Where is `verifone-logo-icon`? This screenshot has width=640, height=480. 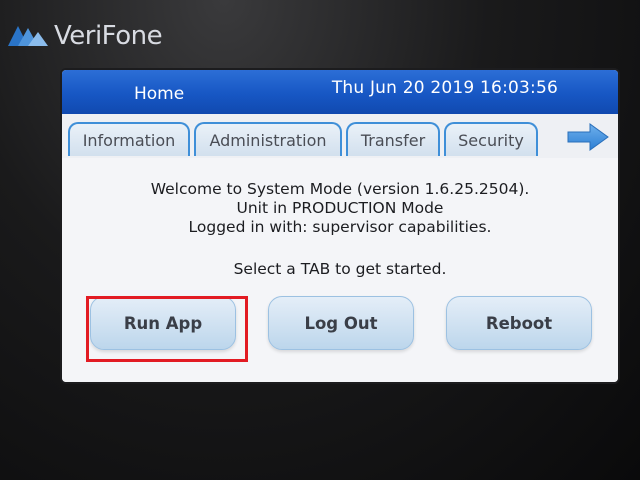
verifone-logo-icon is located at coordinates (28, 36).